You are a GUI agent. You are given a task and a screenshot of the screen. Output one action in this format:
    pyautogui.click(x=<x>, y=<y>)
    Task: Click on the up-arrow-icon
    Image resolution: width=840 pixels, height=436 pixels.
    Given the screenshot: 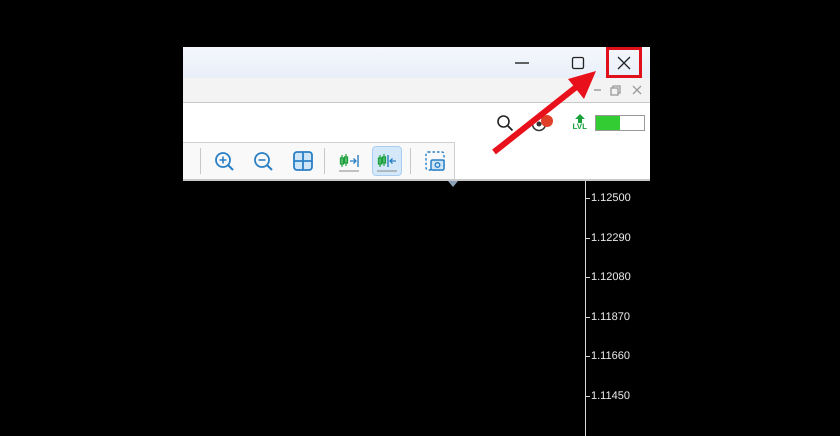 What is the action you would take?
    pyautogui.click(x=579, y=118)
    